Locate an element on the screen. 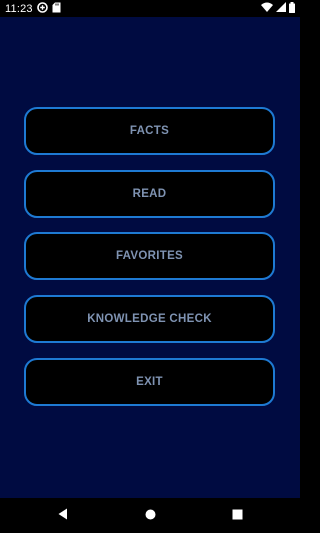 This screenshot has height=533, width=320. status-time: 11:23 is located at coordinates (19, 8).